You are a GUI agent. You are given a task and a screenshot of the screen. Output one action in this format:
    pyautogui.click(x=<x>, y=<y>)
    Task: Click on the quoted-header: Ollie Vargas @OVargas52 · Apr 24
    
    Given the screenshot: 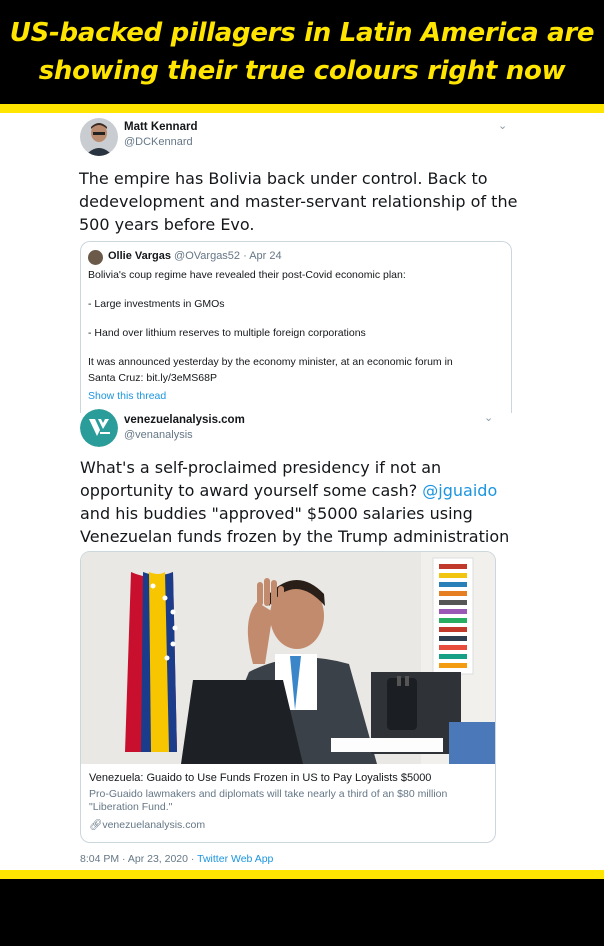 What is the action you would take?
    pyautogui.click(x=195, y=256)
    